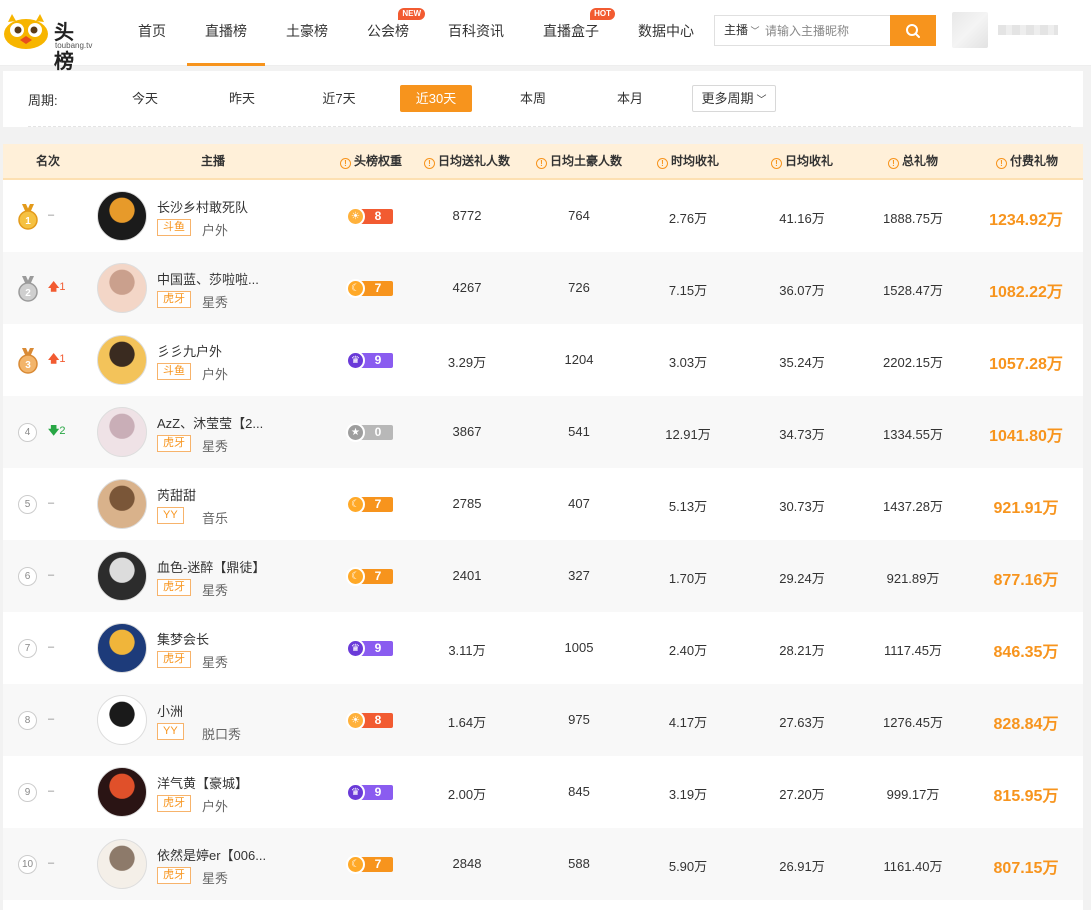  I want to click on hourly-gifts: 2.40万, so click(688, 650).